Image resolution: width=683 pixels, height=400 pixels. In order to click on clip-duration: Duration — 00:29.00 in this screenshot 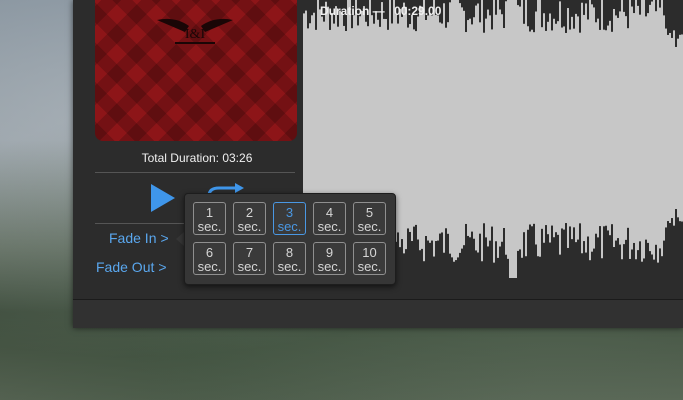, I will do `click(380, 11)`.